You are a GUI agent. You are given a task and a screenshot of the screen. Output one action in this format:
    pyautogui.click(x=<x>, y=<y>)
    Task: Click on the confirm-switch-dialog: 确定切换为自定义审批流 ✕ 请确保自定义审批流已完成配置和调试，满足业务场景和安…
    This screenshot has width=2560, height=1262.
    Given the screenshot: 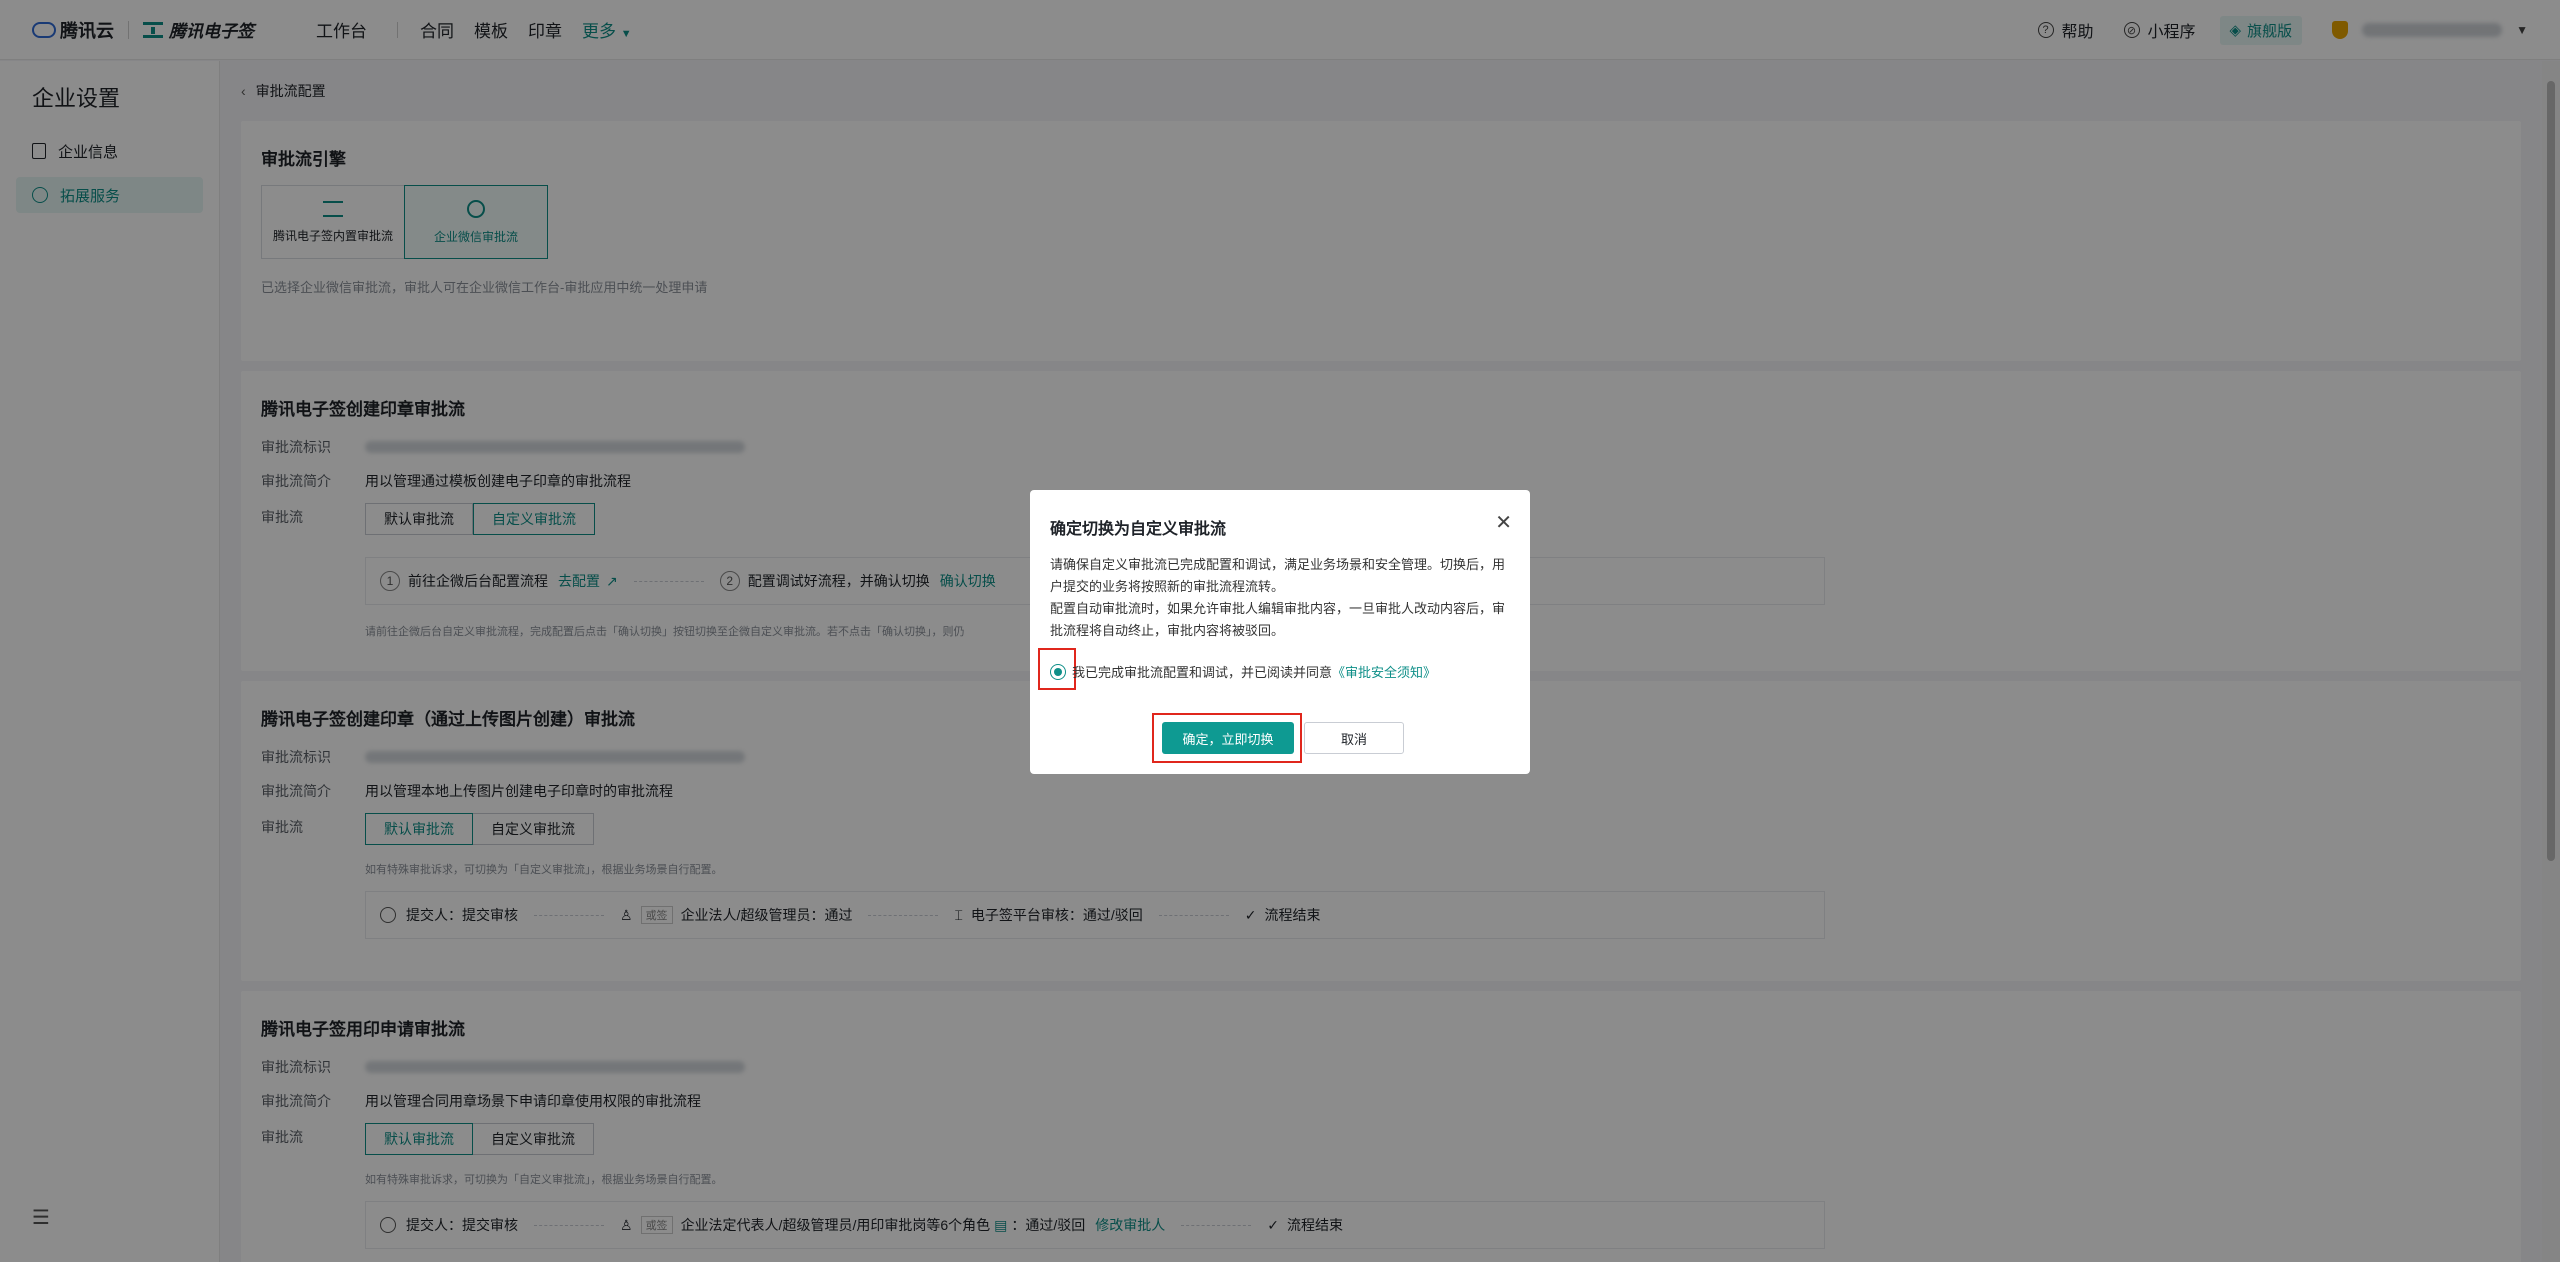 What is the action you would take?
    pyautogui.click(x=1280, y=632)
    